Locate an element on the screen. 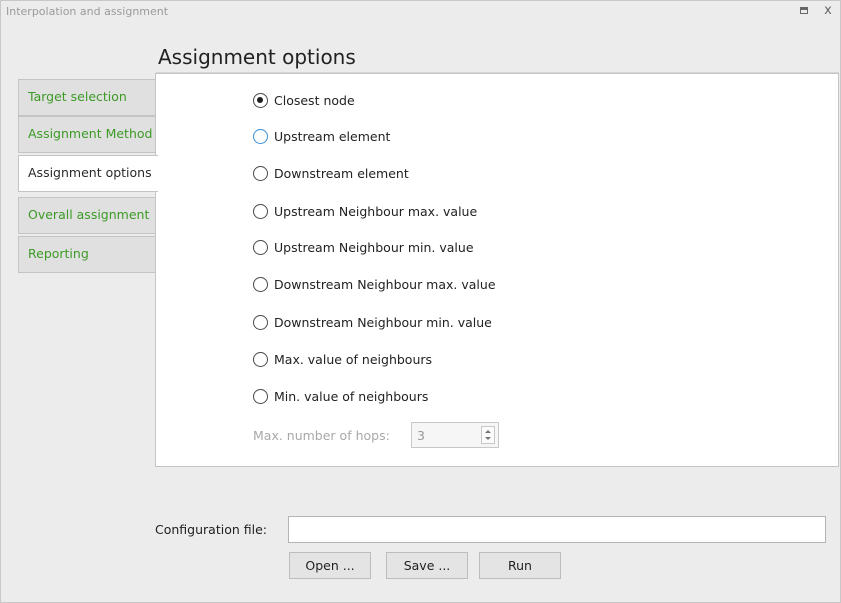 This screenshot has height=603, width=841. radio-downstream-neighbour-max: Downstream Neighbour max. value is located at coordinates (374, 284).